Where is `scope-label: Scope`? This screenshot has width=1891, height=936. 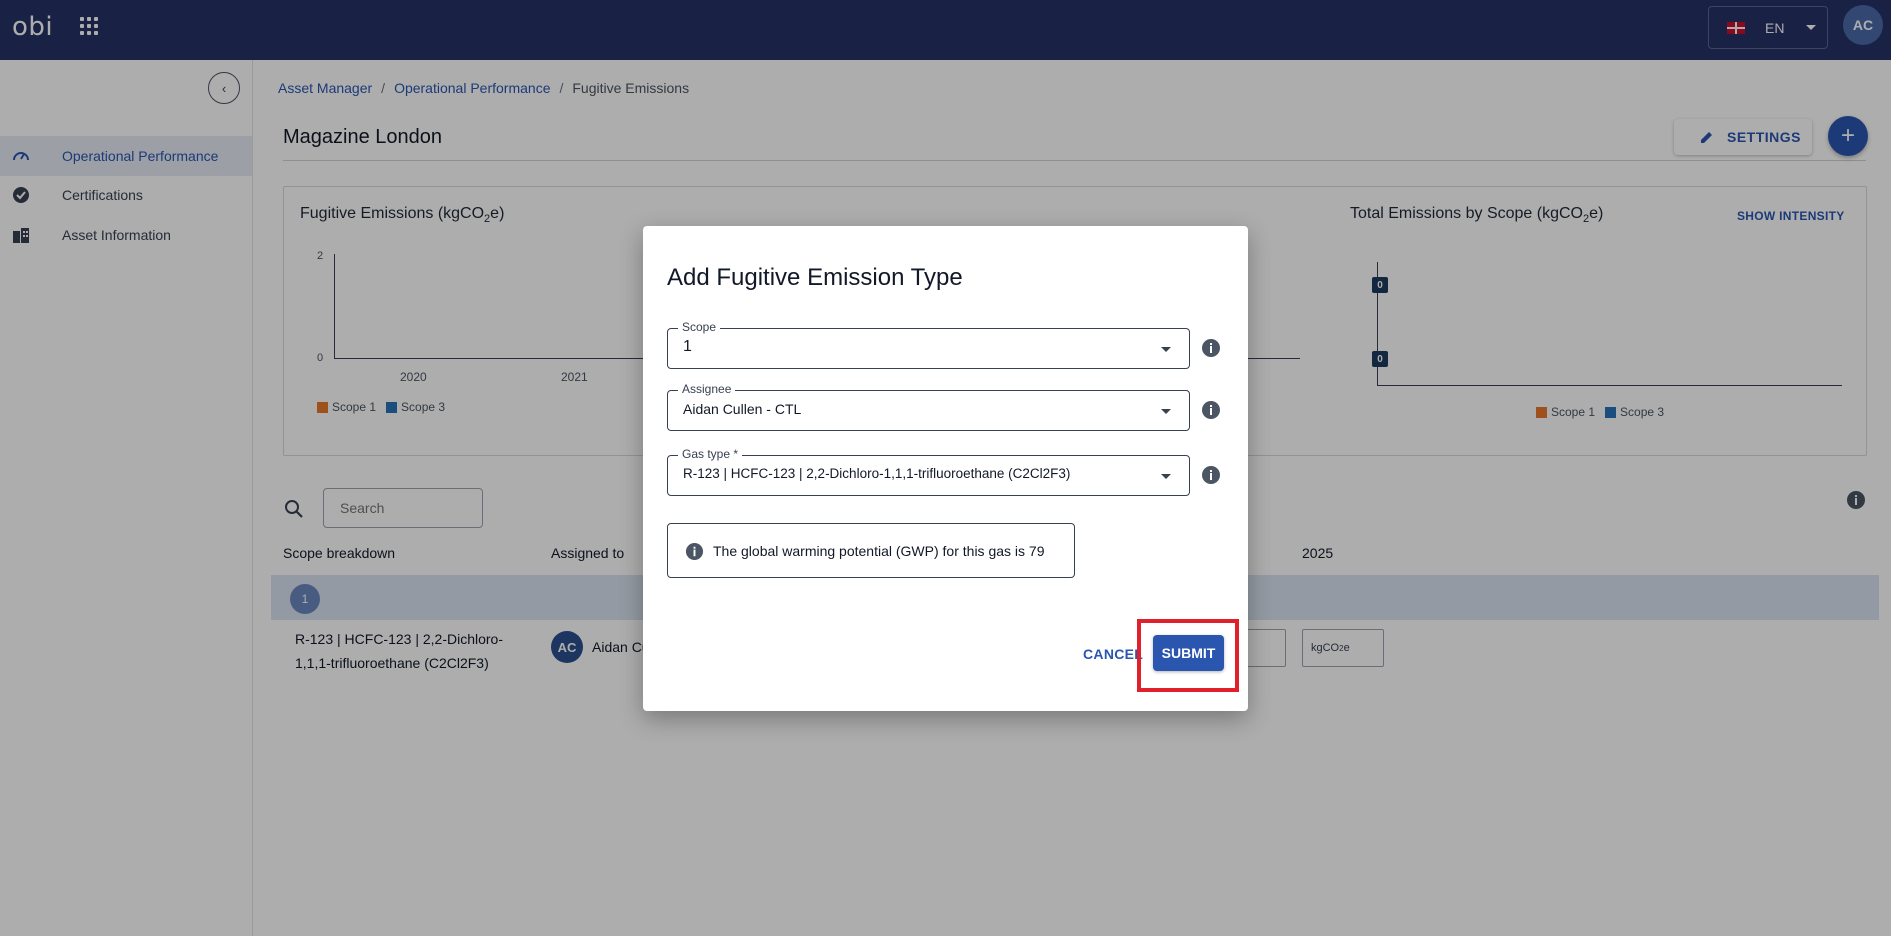 scope-label: Scope is located at coordinates (699, 327).